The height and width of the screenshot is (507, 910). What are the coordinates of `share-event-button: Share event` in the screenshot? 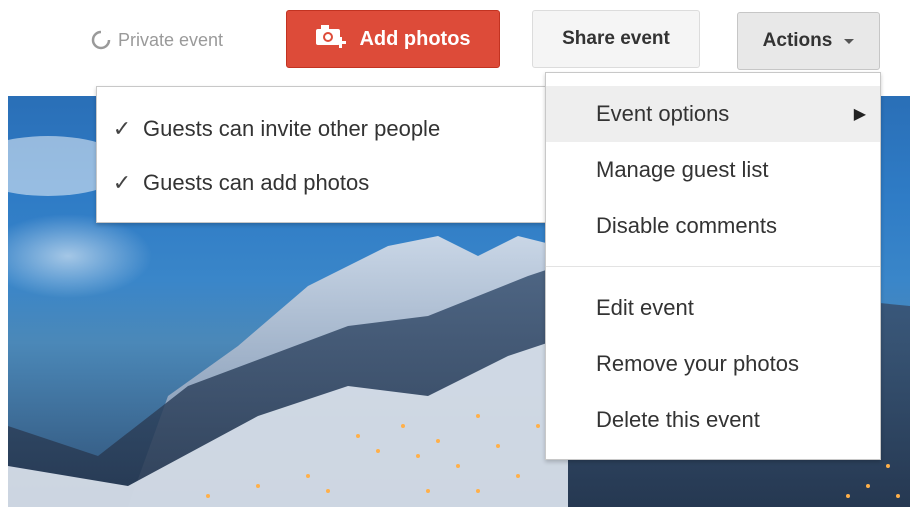 It's located at (616, 39).